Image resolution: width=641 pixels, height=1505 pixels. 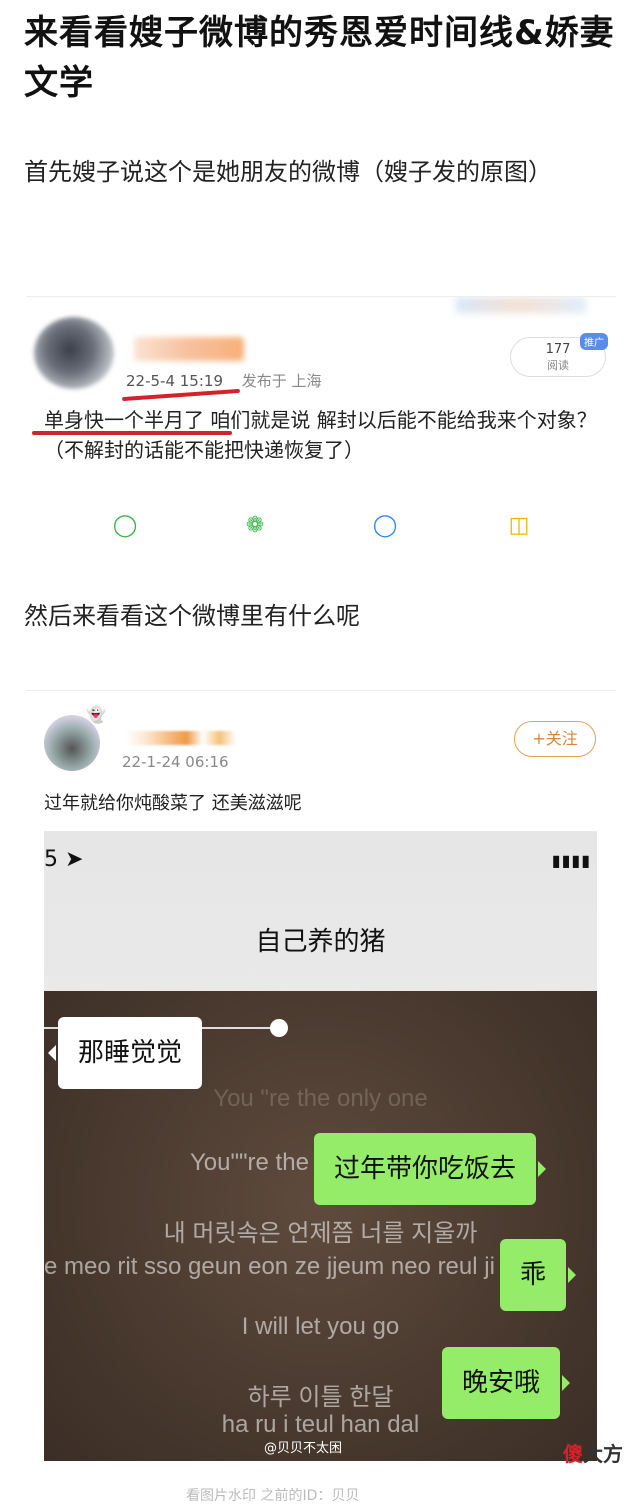 I want to click on post-date: 22-5-4 15:19, so click(x=174, y=381).